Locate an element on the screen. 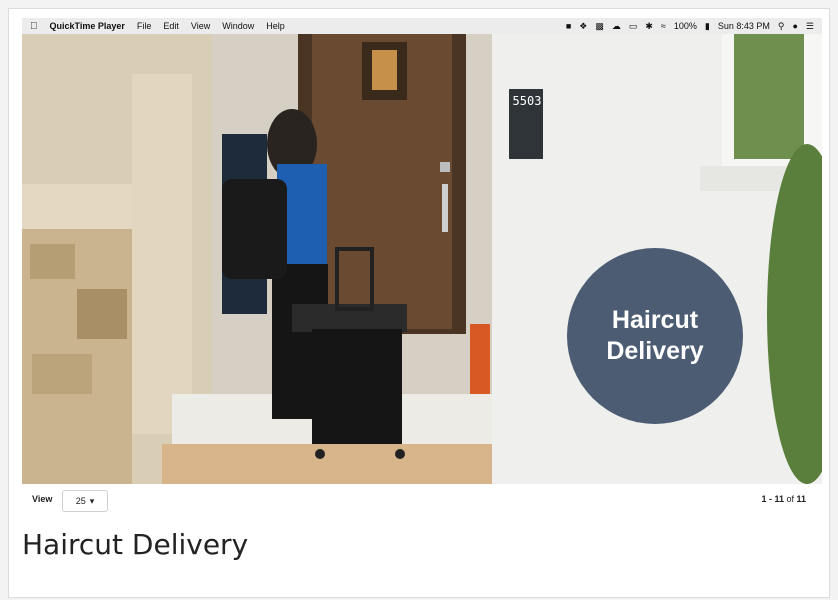 This screenshot has width=838, height=600. overlay-badge: Haircut Delivery is located at coordinates (655, 336).